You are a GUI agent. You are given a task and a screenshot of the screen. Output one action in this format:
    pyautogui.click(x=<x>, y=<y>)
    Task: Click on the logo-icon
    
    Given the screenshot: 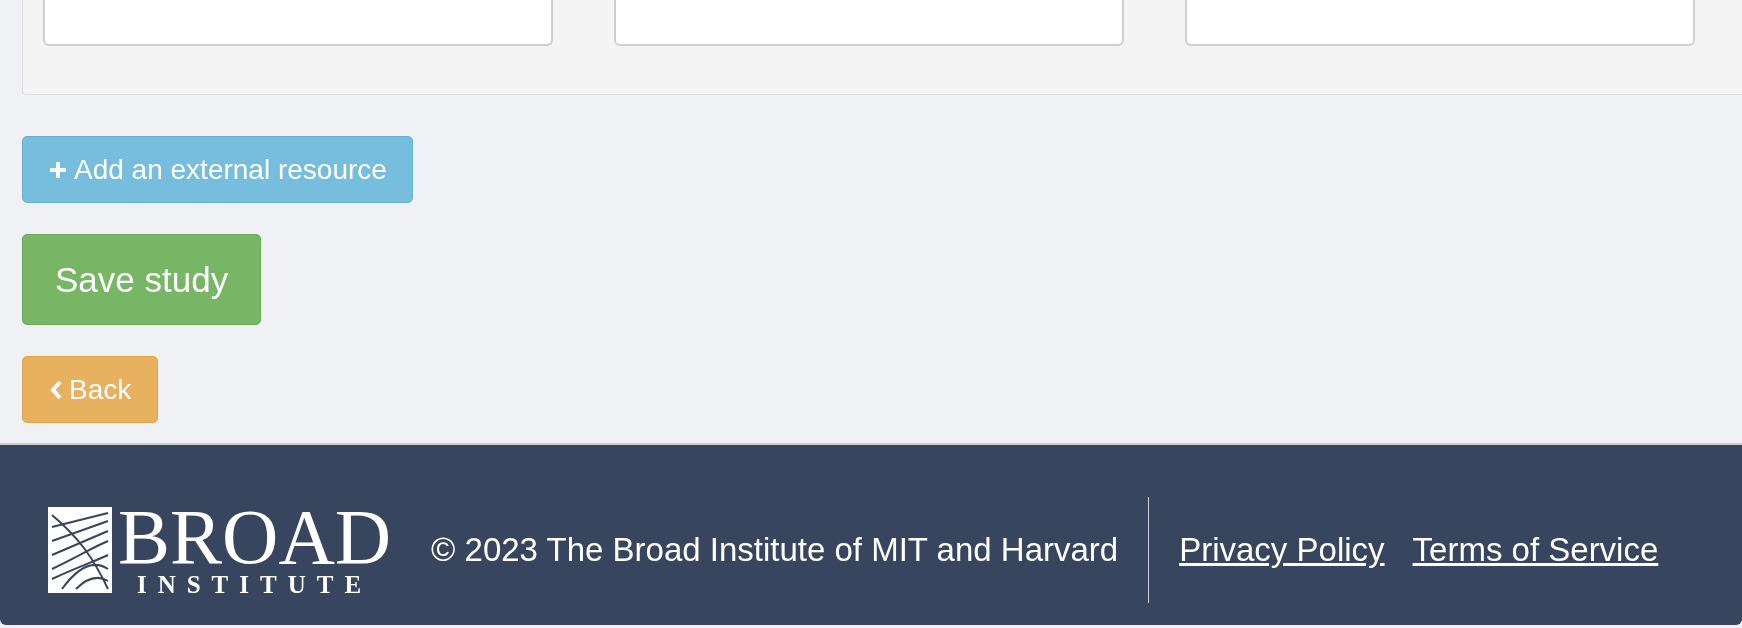 What is the action you would take?
    pyautogui.click(x=80, y=550)
    